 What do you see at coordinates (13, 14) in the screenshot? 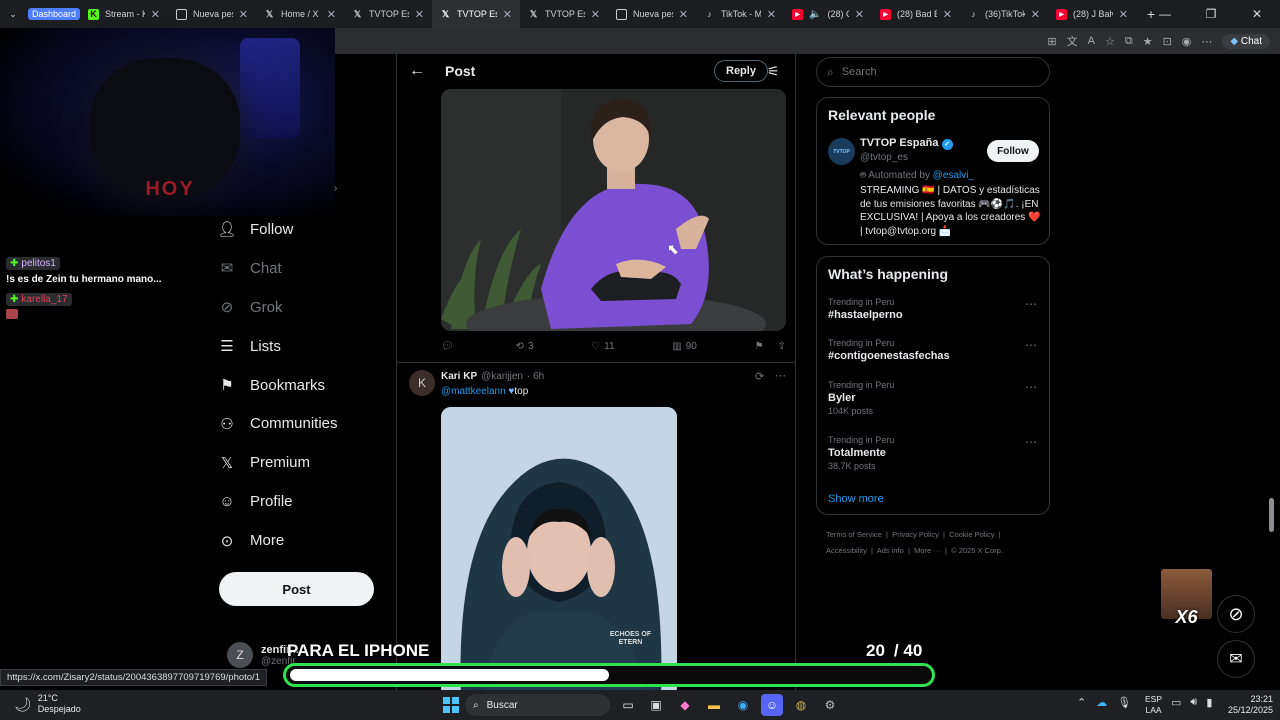
I see `tab-actions-menu: ⌄` at bounding box center [13, 14].